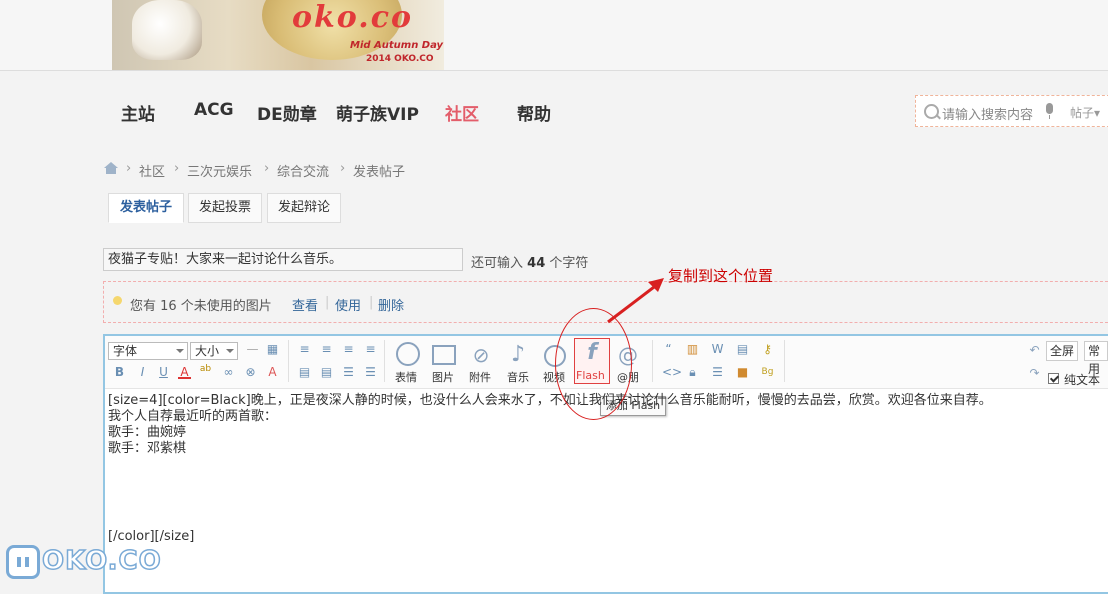 The height and width of the screenshot is (594, 1108). Describe the element at coordinates (717, 372) in the screenshot. I see `index-icon: ☰` at that location.